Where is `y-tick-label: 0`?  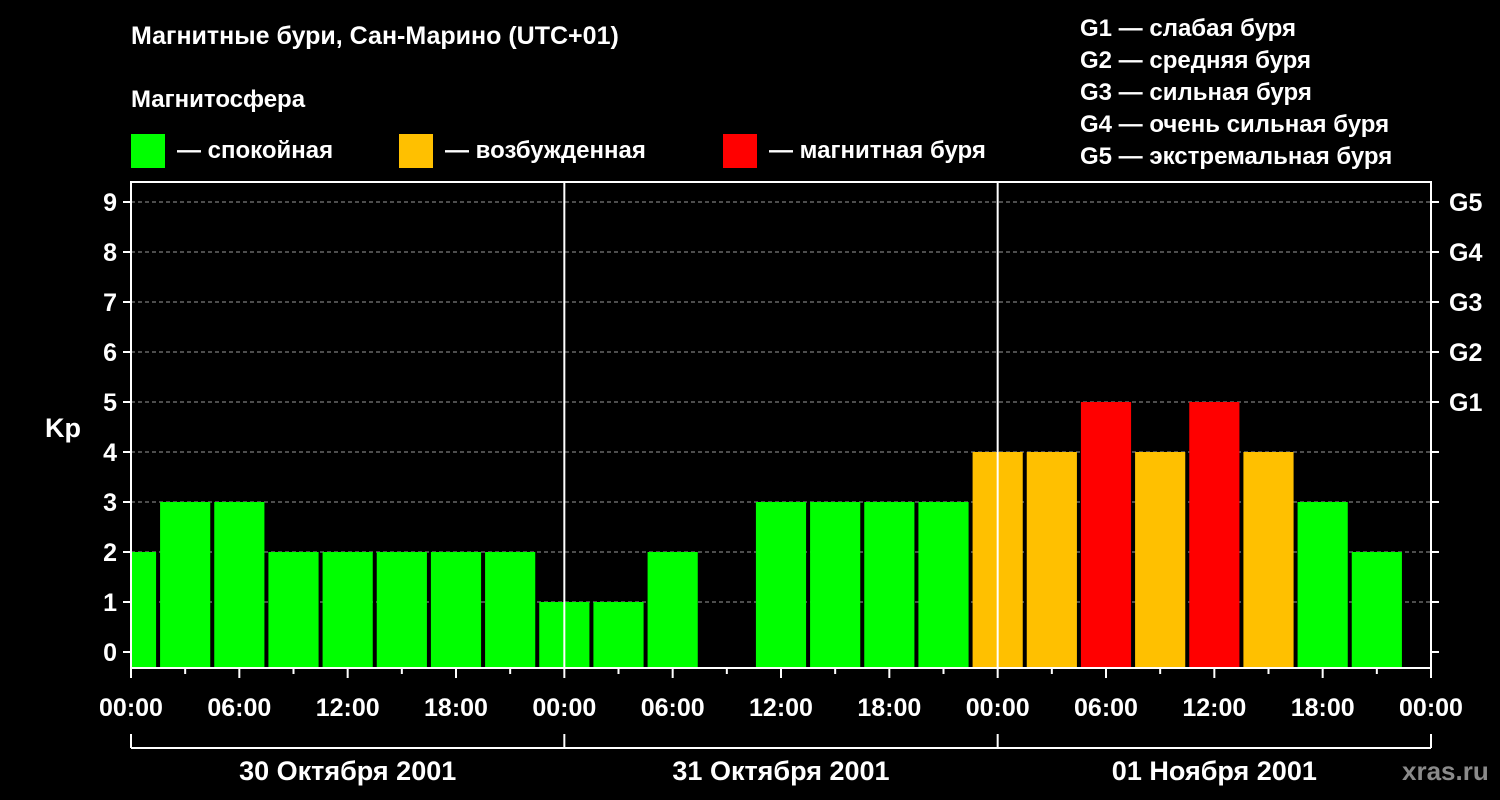
y-tick-label: 0 is located at coordinates (110, 653).